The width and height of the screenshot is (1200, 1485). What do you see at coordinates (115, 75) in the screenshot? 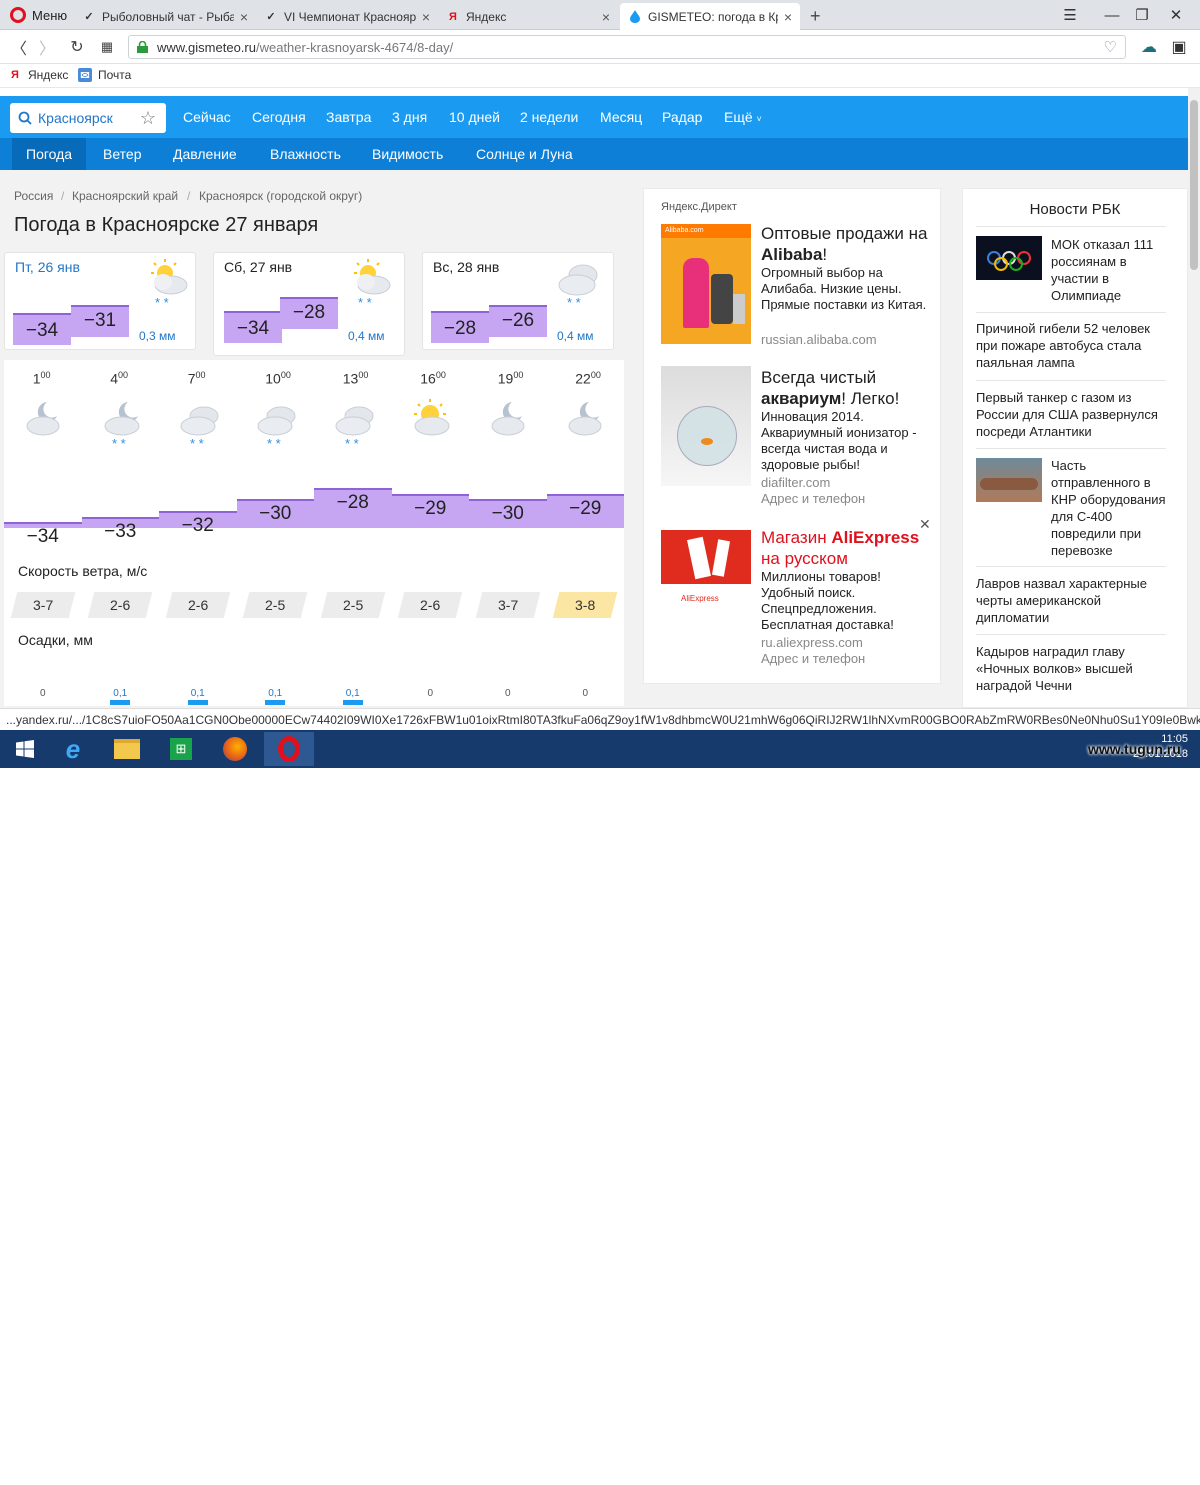
I see `bookmark-label: Почта` at bounding box center [115, 75].